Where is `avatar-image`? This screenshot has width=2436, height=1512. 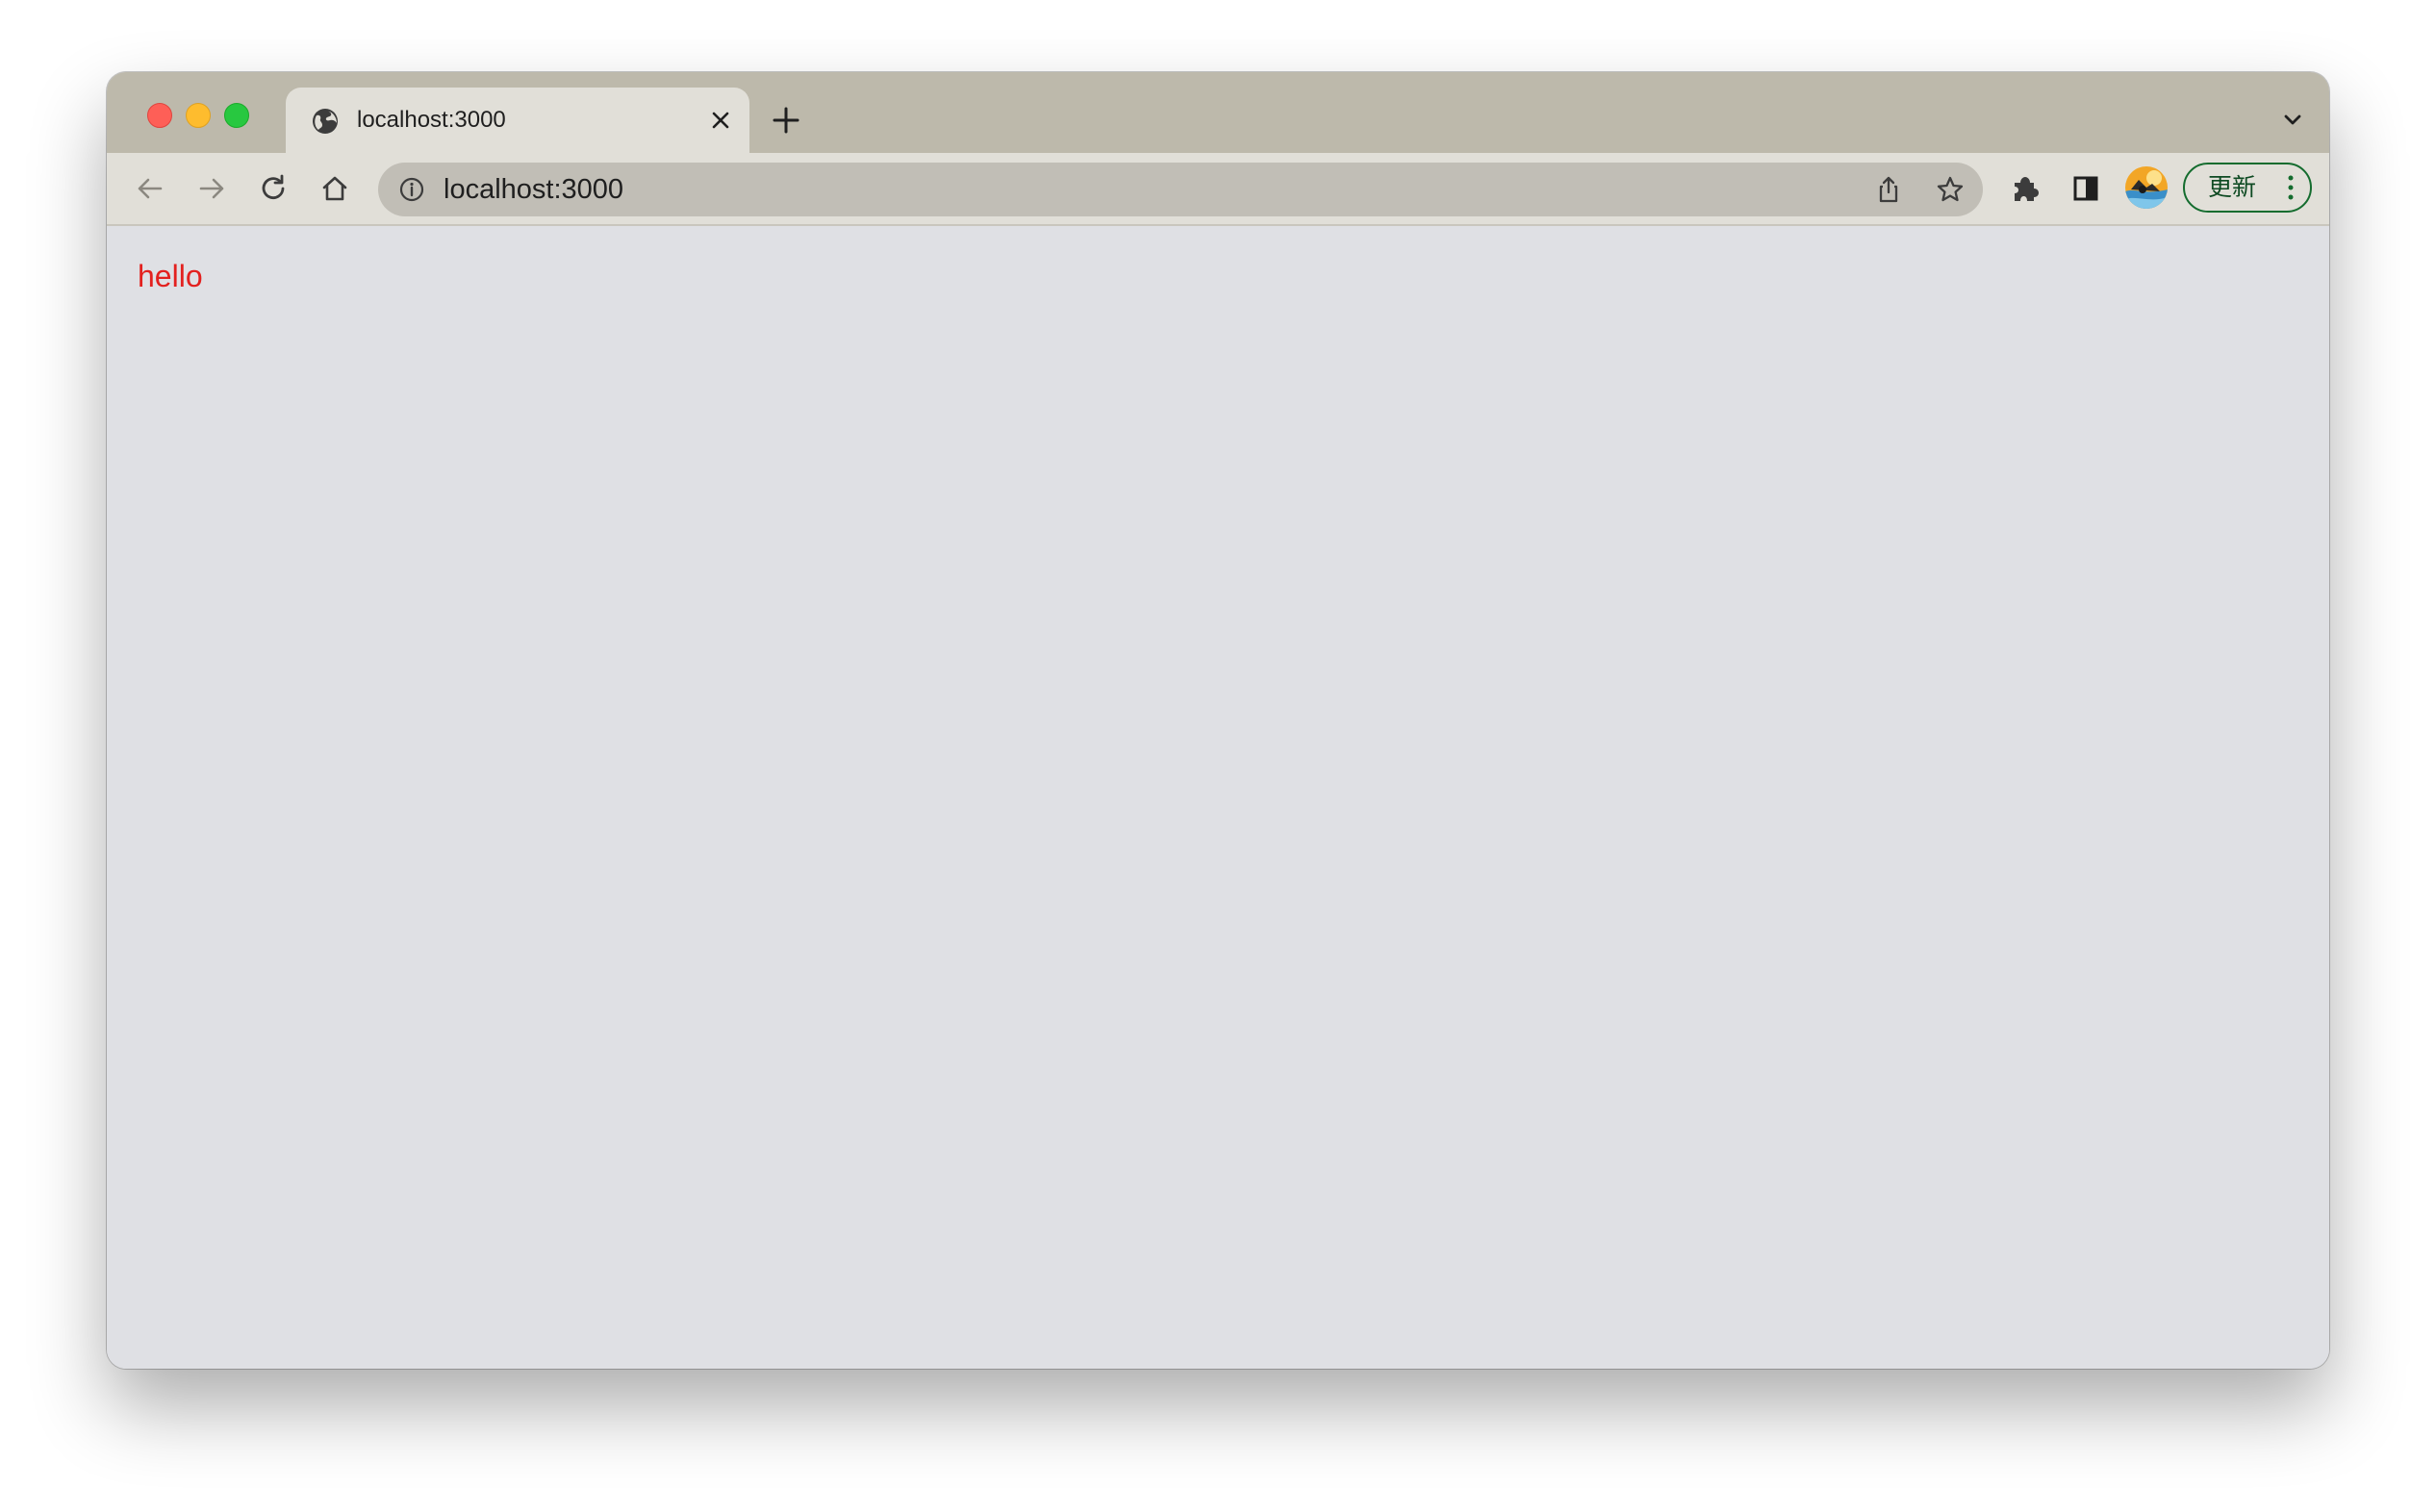
avatar-image is located at coordinates (2146, 188).